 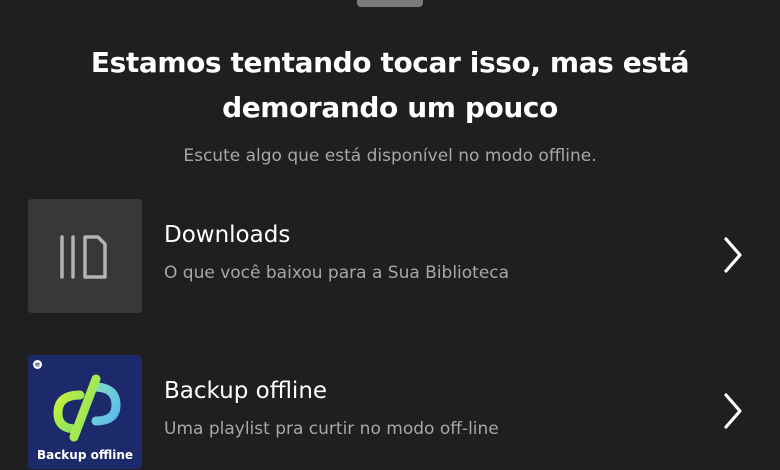 What do you see at coordinates (85, 455) in the screenshot?
I see `cover-label: Backup offline` at bounding box center [85, 455].